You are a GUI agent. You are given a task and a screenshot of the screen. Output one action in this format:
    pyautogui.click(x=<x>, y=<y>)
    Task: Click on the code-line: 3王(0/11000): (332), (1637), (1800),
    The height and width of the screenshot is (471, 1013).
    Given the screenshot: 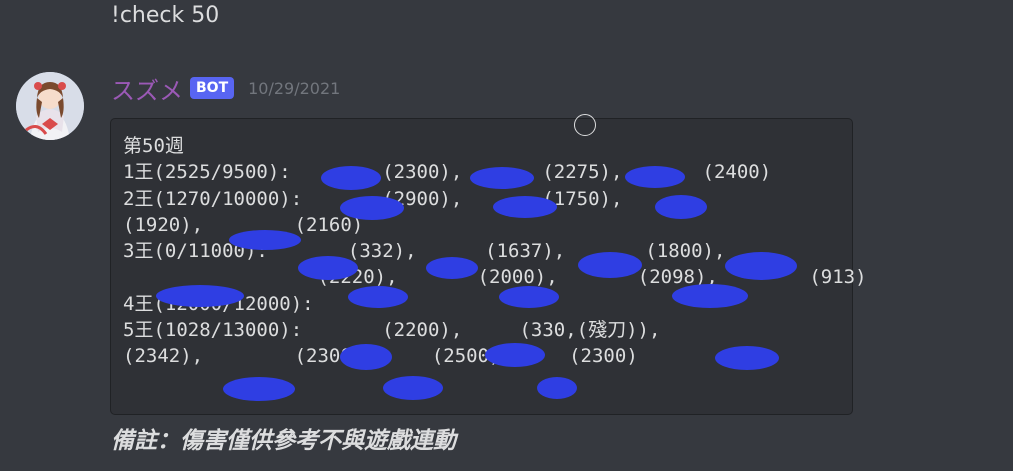 What is the action you would take?
    pyautogui.click(x=424, y=251)
    